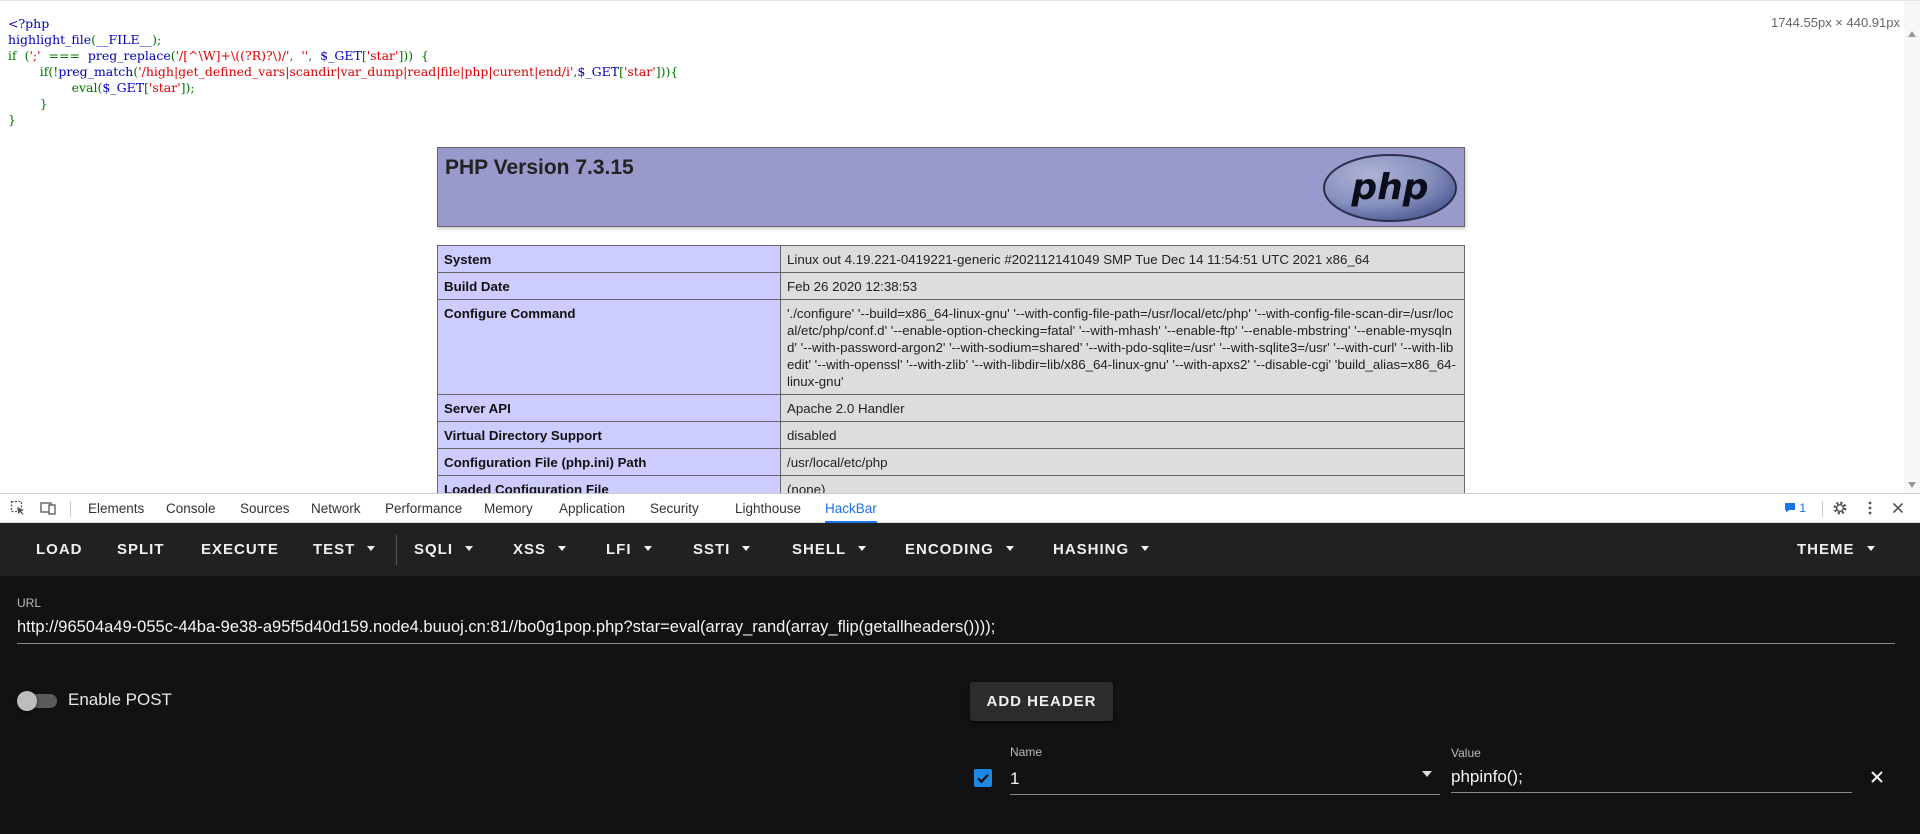 This screenshot has height=834, width=1920. What do you see at coordinates (722, 549) in the screenshot?
I see `ssti-menu-button: SSTI` at bounding box center [722, 549].